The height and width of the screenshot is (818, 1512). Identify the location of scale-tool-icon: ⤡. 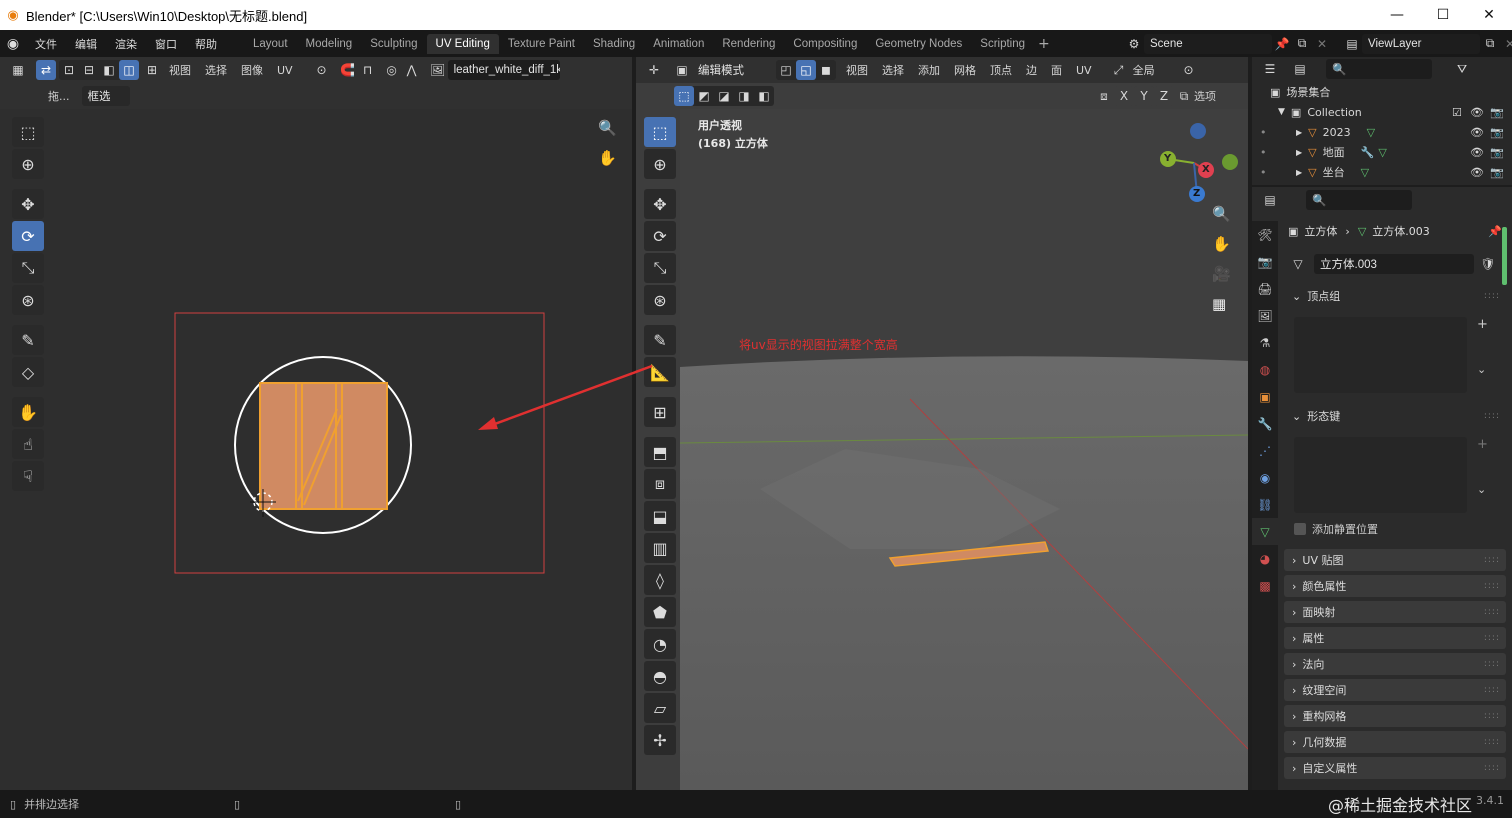
(28, 268).